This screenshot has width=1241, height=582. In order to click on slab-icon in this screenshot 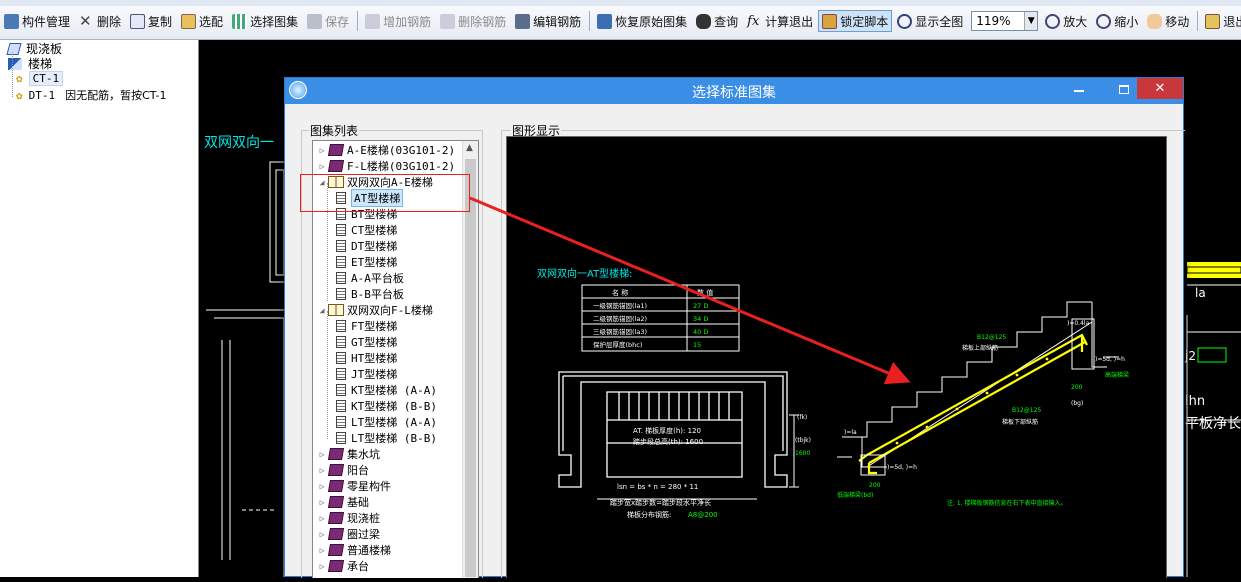, I will do `click(14, 48)`.